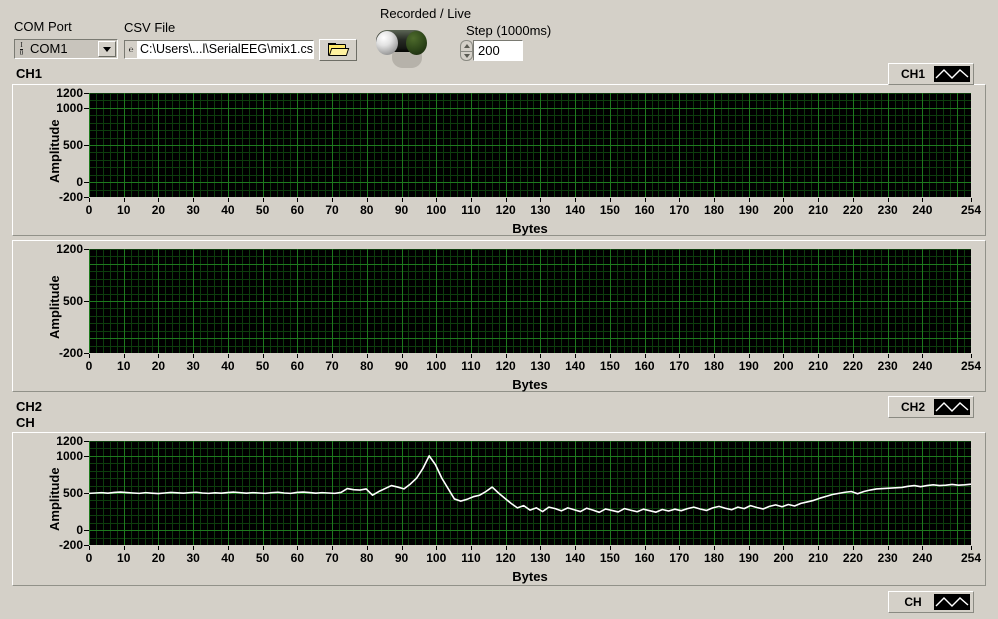  Describe the element at coordinates (931, 74) in the screenshot. I see `ch1-legend: CH1` at that location.